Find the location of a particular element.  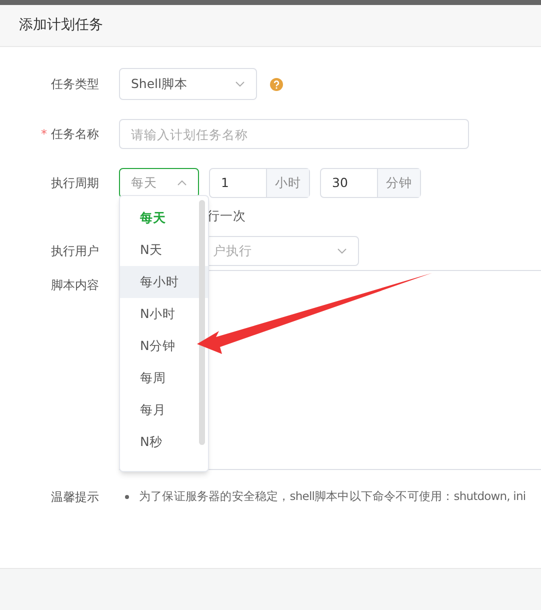

field-label: 温馨提示 is located at coordinates (75, 497).